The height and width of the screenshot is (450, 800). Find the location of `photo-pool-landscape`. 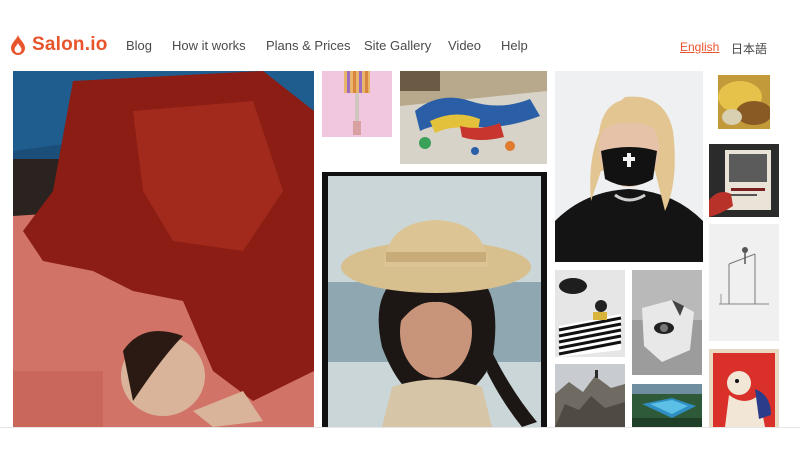

photo-pool-landscape is located at coordinates (667, 405).